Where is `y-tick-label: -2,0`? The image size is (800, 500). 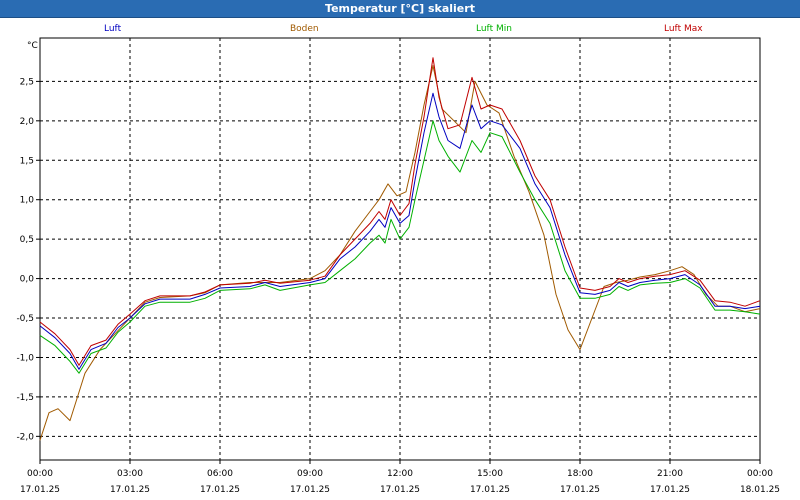 y-tick-label: -2,0 is located at coordinates (25, 437).